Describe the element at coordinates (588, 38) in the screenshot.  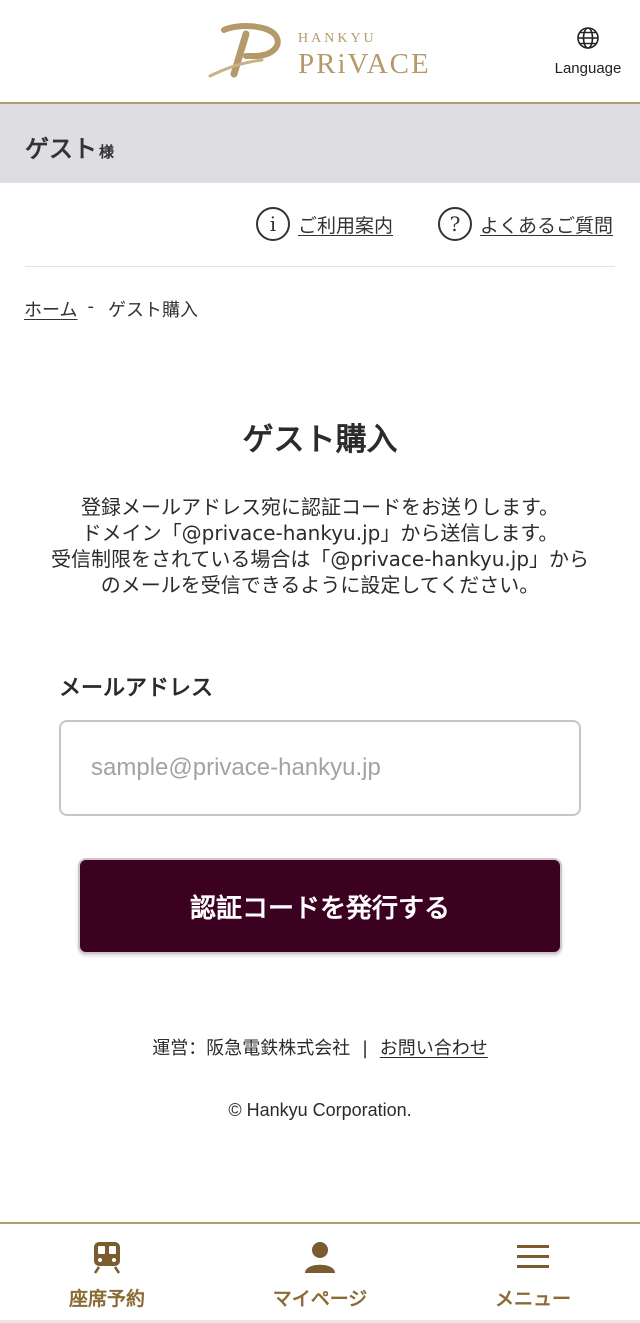
I see `globe-icon` at that location.